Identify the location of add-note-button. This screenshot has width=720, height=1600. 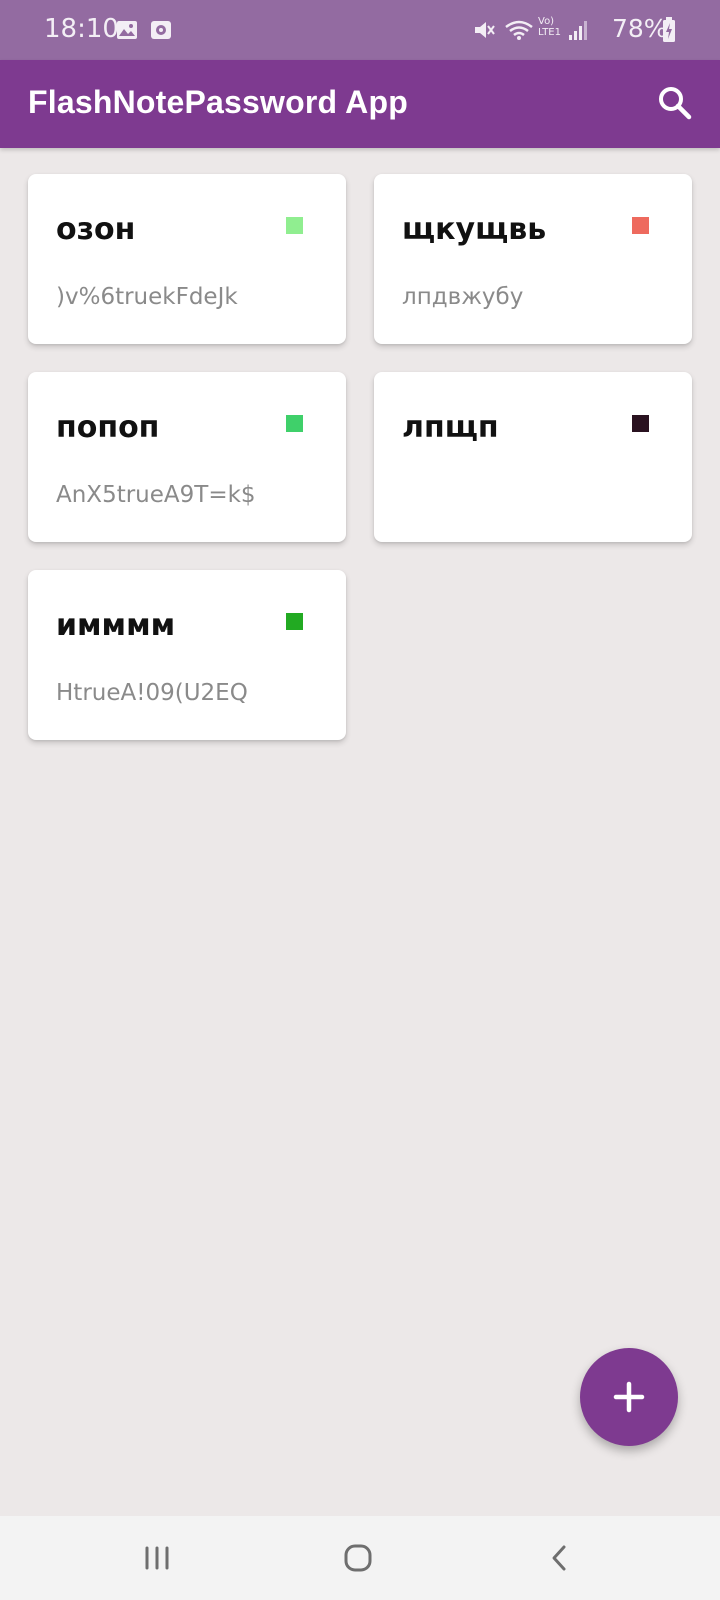
(629, 1397).